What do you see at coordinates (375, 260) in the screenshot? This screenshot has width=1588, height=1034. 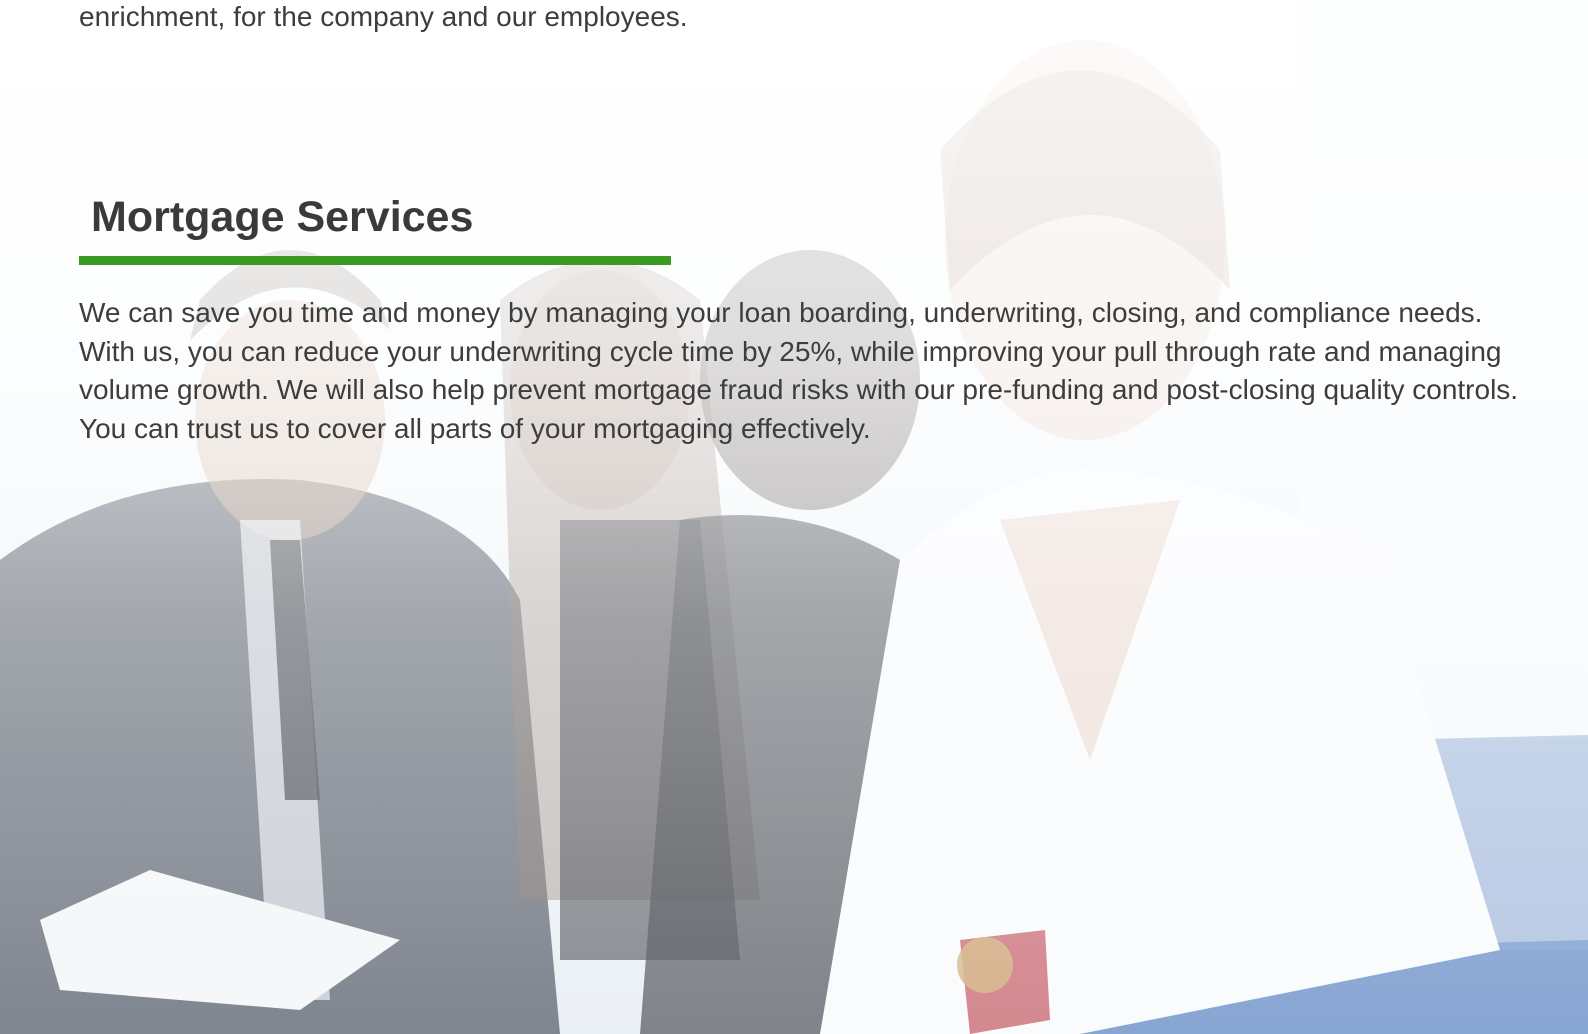 I see `title-underline` at bounding box center [375, 260].